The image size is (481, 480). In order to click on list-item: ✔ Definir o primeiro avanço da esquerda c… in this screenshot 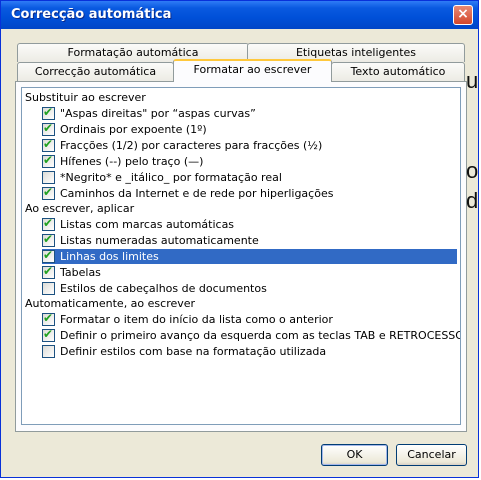, I will do `click(251, 335)`.